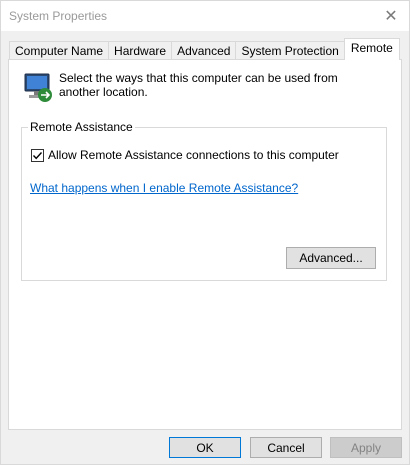 This screenshot has width=410, height=465. I want to click on tab-computer-name: Computer Name, so click(59, 50).